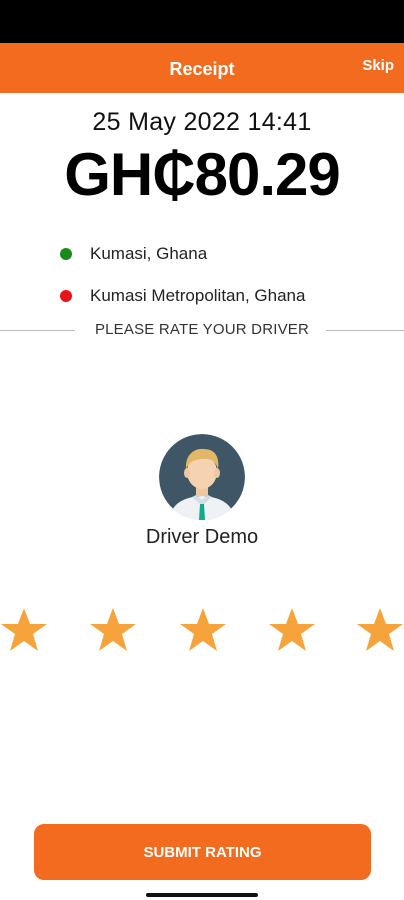 This screenshot has height=900, width=404. I want to click on pickup-dot-icon, so click(66, 254).